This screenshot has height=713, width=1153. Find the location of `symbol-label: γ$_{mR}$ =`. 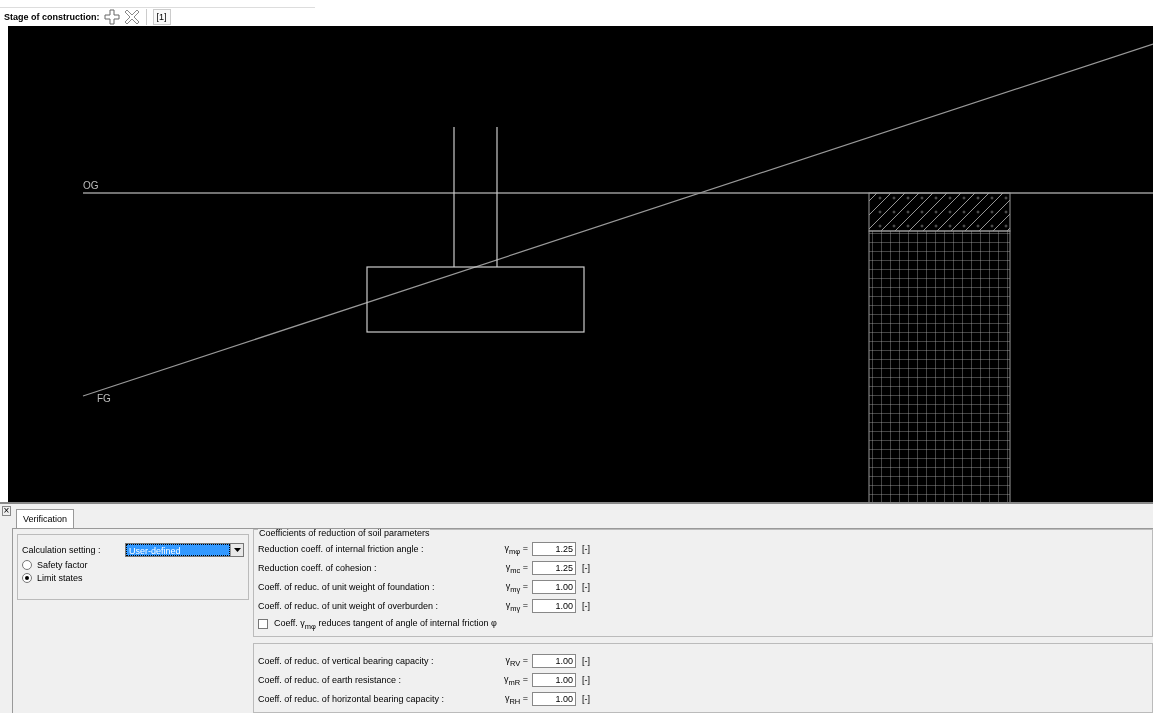

symbol-label: γ$_{mR}$ = is located at coordinates (515, 680).